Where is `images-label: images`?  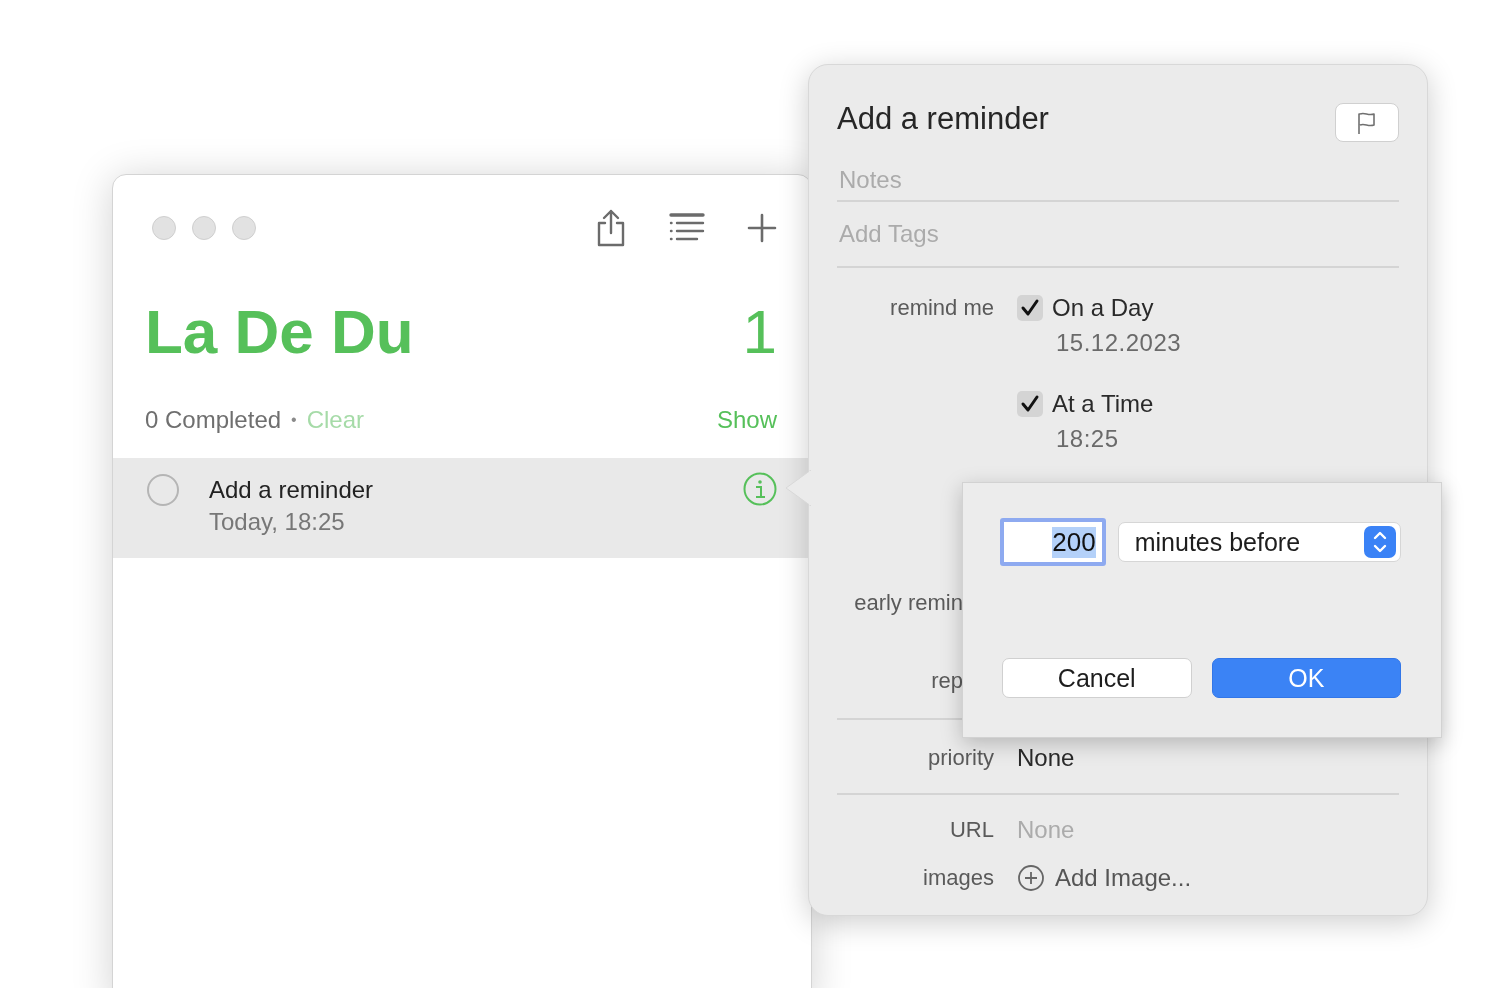
images-label: images is located at coordinates (958, 878).